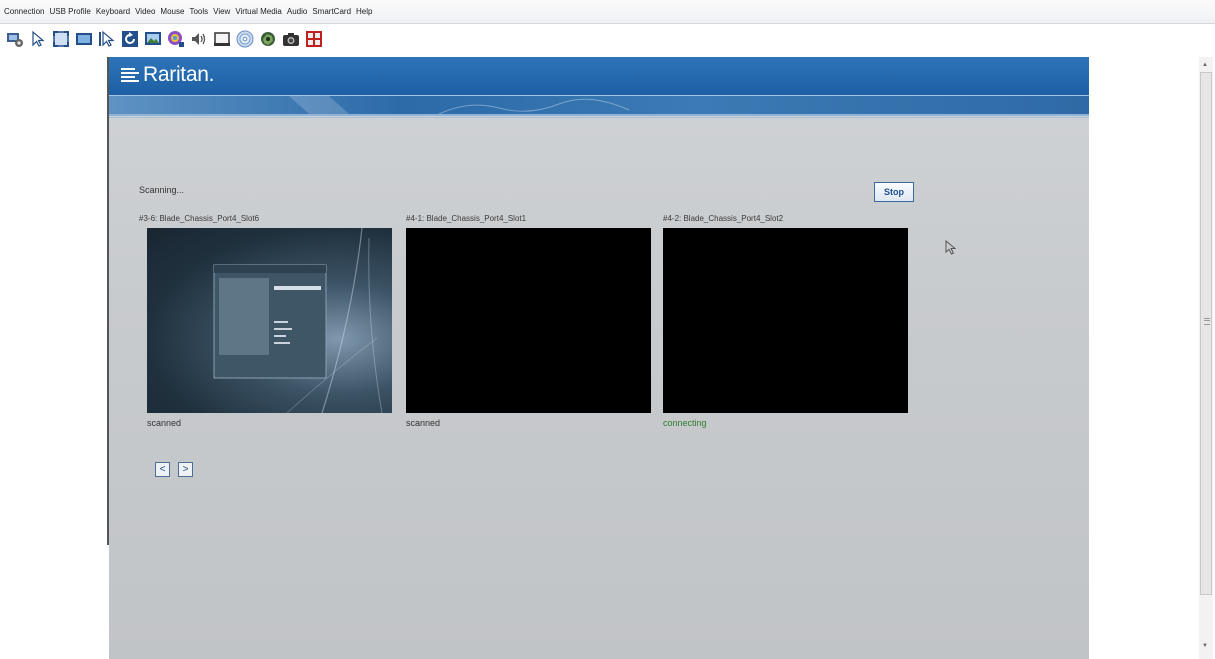 The height and width of the screenshot is (659, 1215). I want to click on menu-usb-profile: USB Profile, so click(69, 11).